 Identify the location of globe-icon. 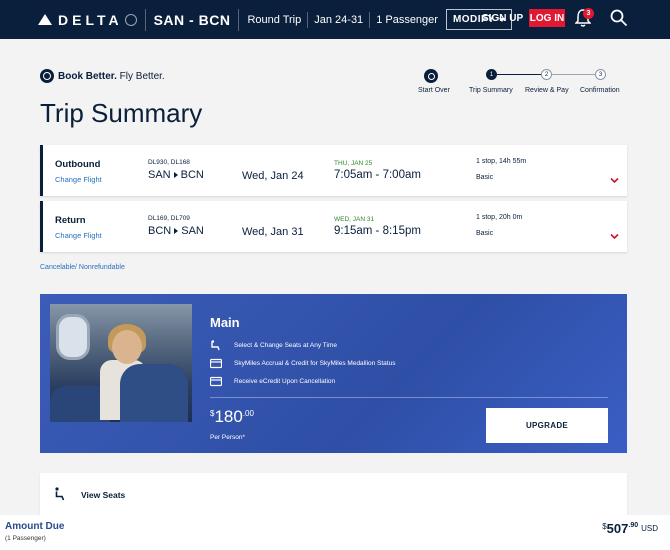
(130, 19).